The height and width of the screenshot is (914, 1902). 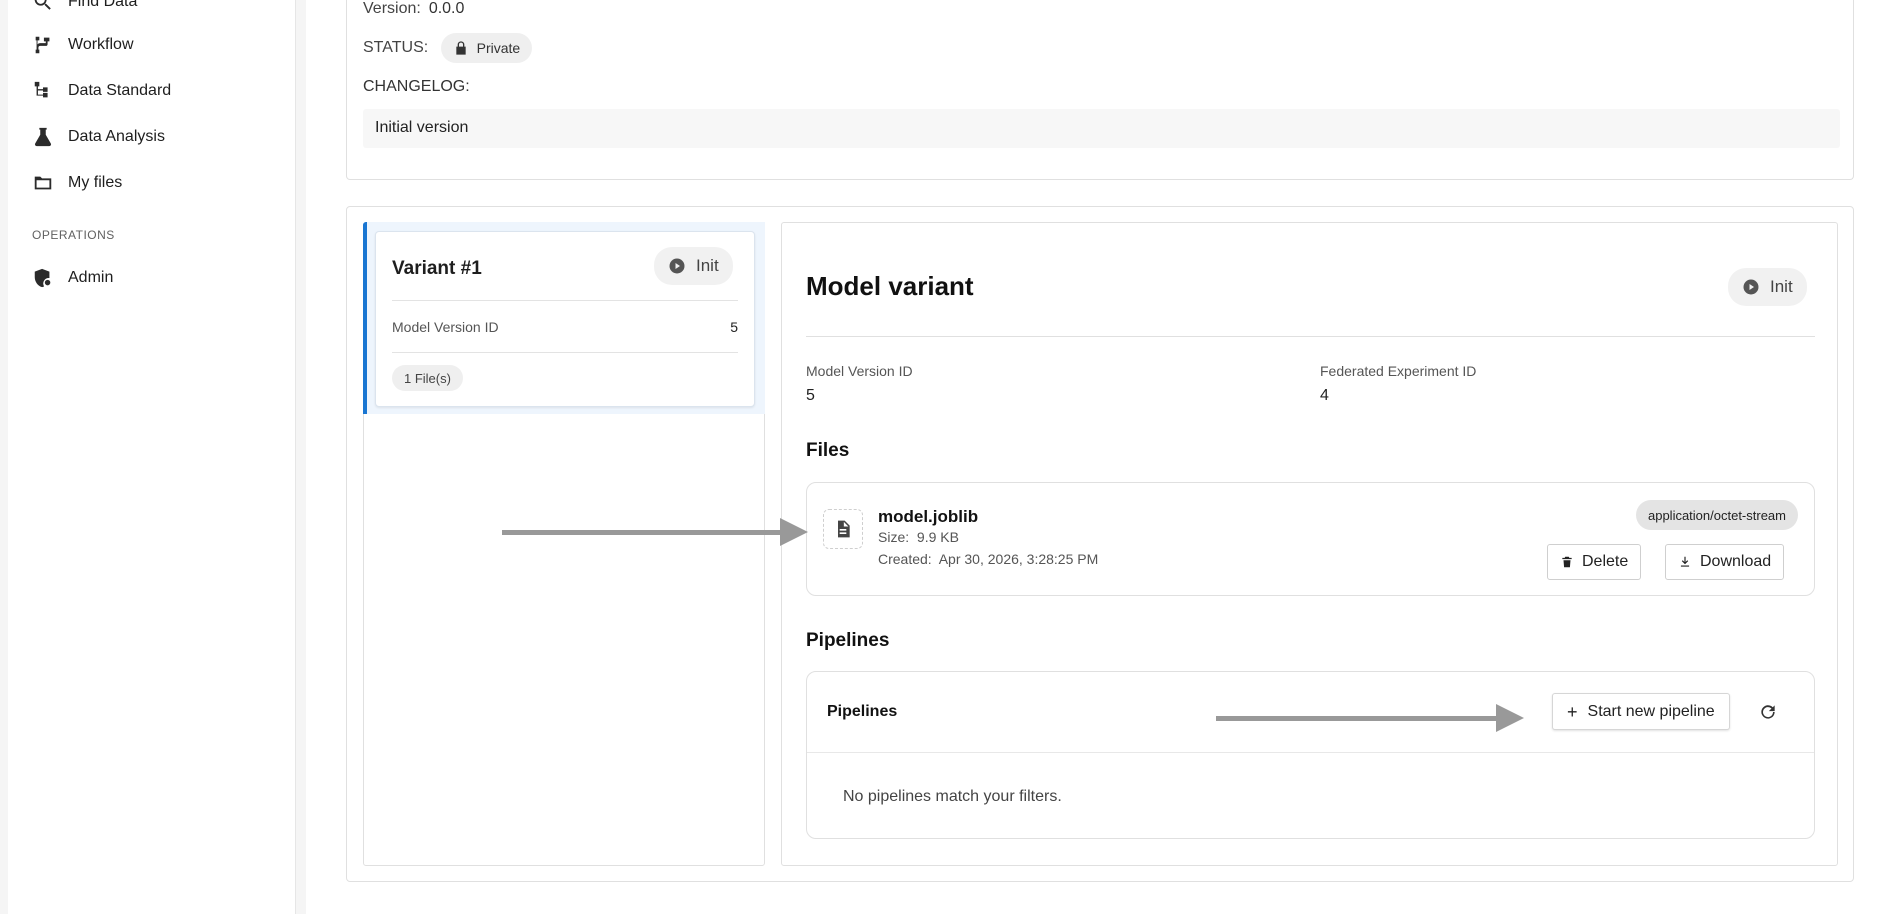 What do you see at coordinates (894, 537) in the screenshot?
I see `file-size-label: Size:` at bounding box center [894, 537].